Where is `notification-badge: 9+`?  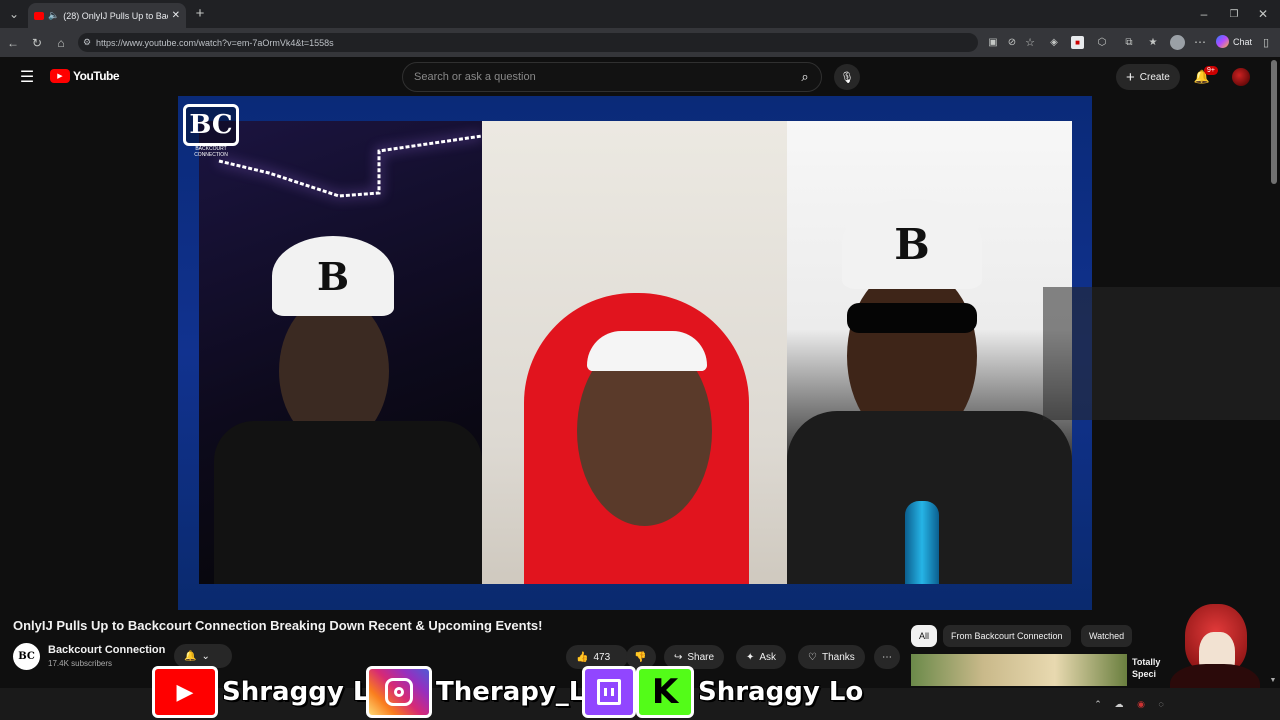 notification-badge: 9+ is located at coordinates (1211, 70).